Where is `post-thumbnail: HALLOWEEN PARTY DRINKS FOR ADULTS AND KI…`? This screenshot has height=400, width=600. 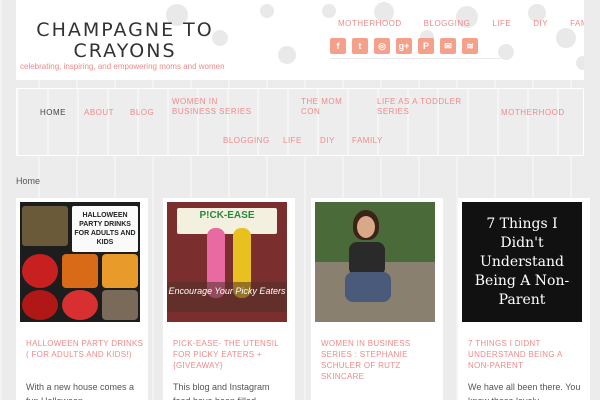 post-thumbnail: HALLOWEEN PARTY DRINKS FOR ADULTS AND KI… is located at coordinates (80, 262).